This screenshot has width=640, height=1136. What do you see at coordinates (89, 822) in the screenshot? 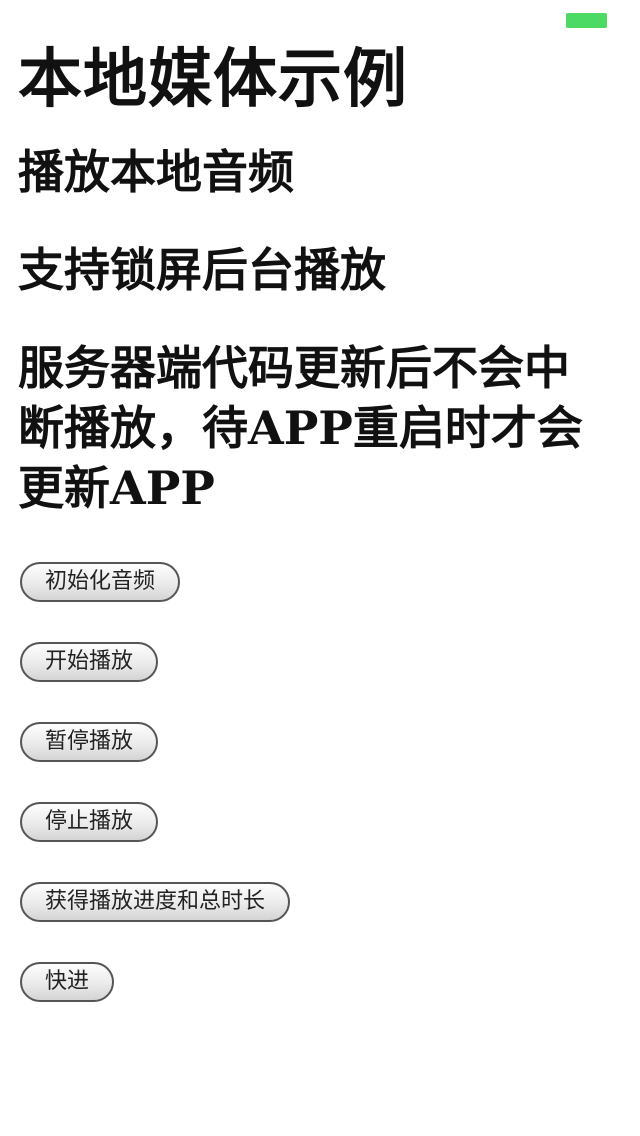
I see `stop-play-button: 停止播放` at bounding box center [89, 822].